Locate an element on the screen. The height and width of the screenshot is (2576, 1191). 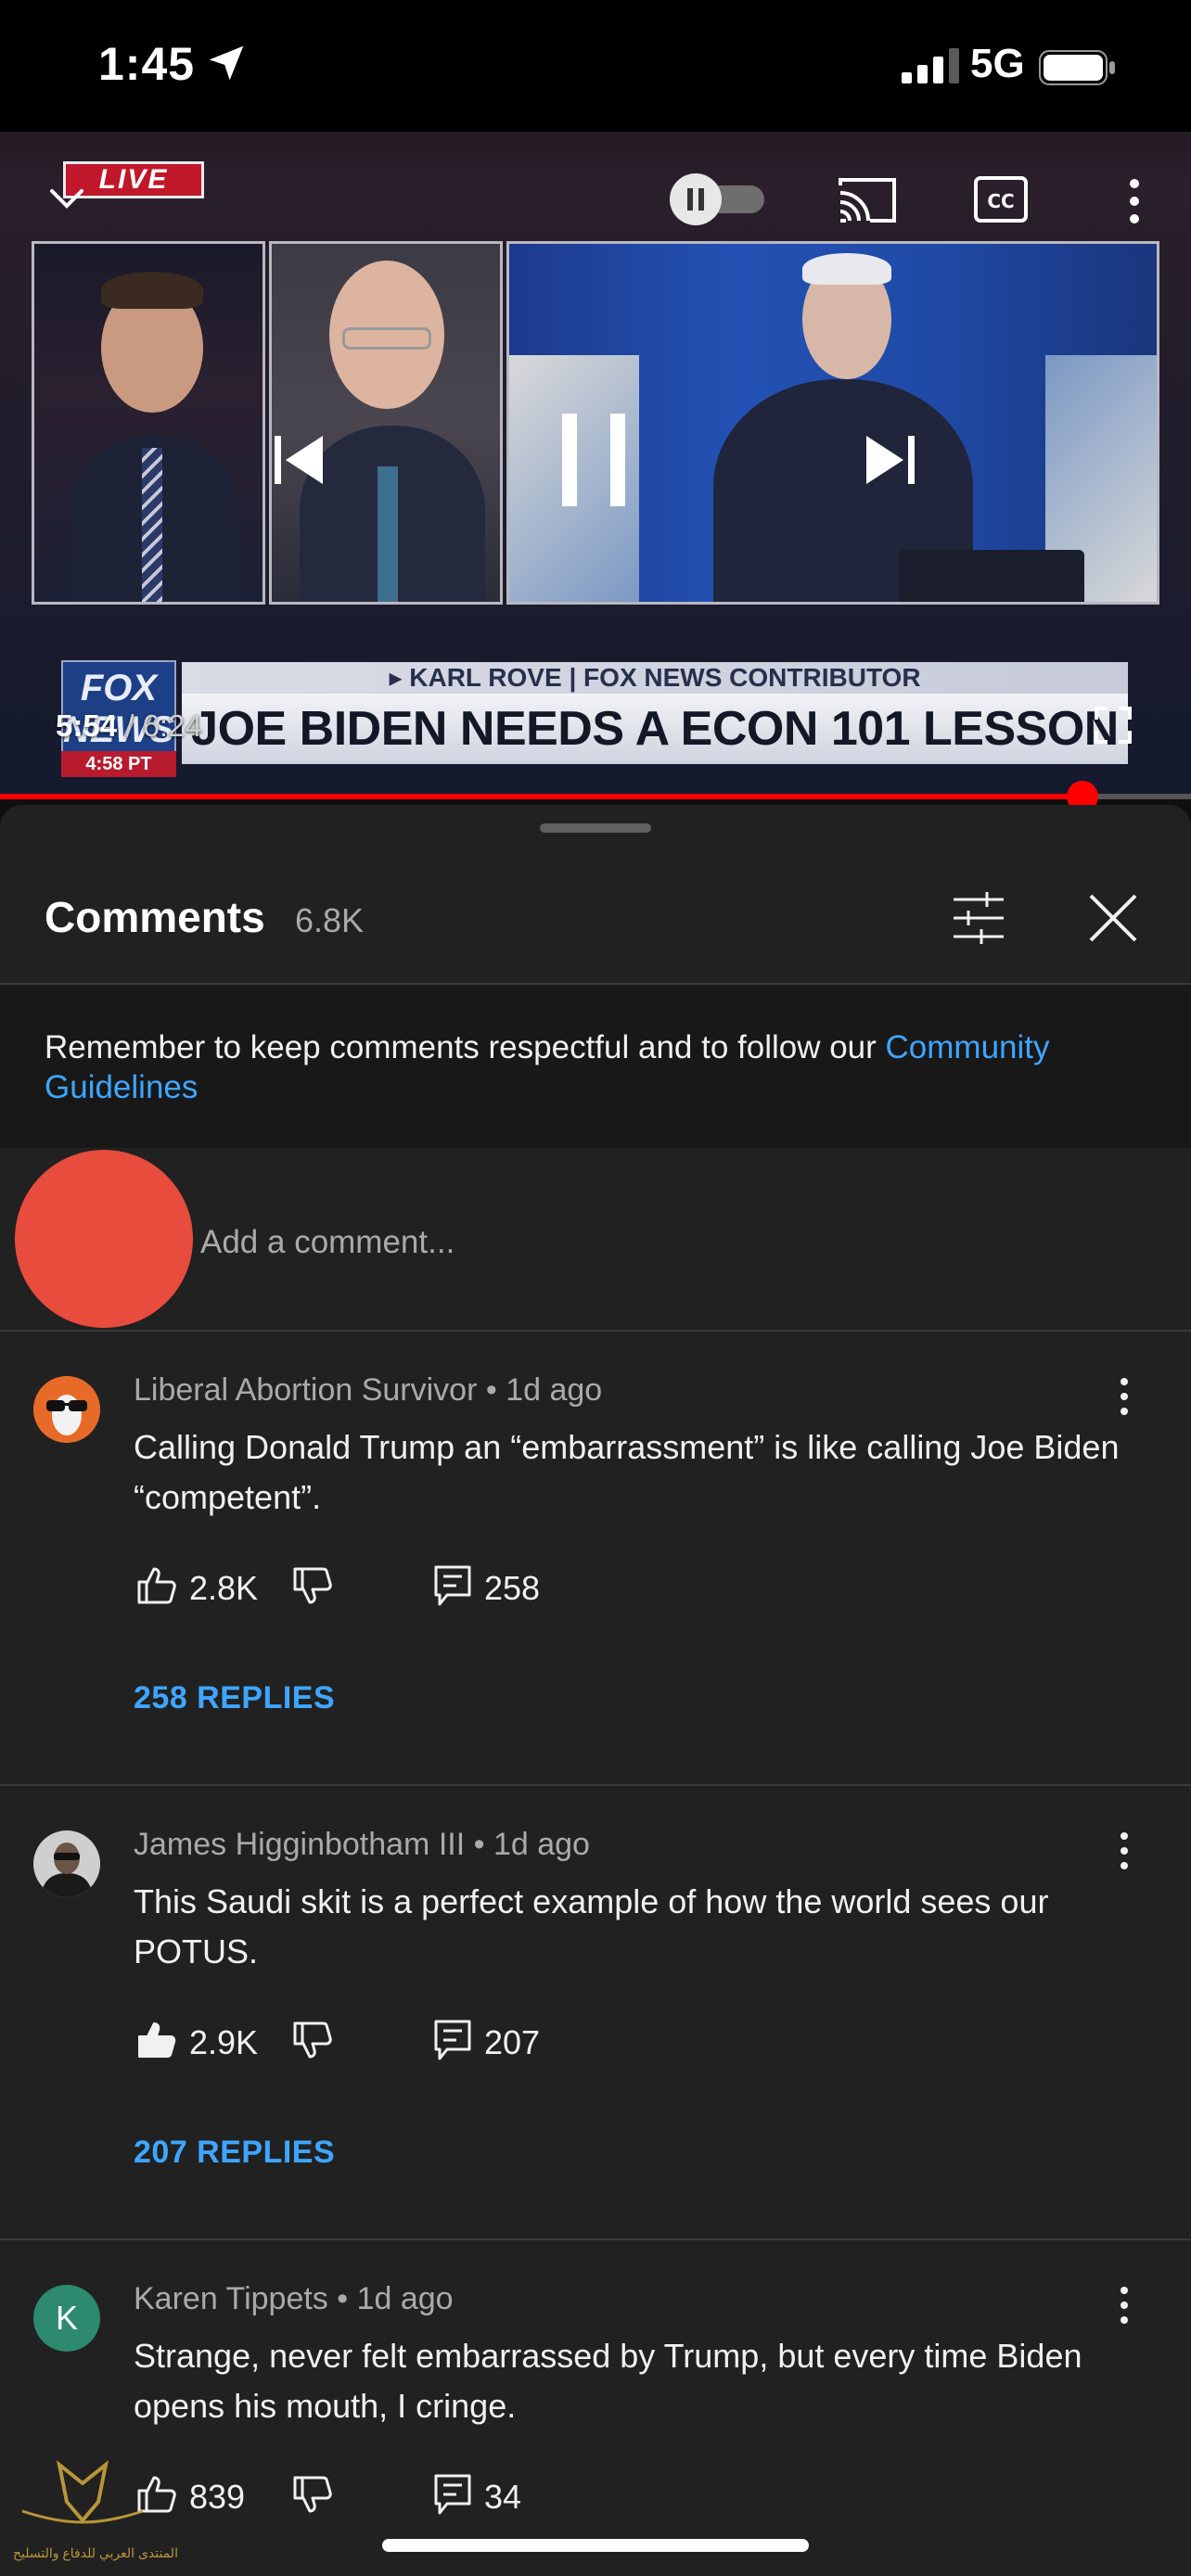
reply-count: 258 is located at coordinates (512, 1588).